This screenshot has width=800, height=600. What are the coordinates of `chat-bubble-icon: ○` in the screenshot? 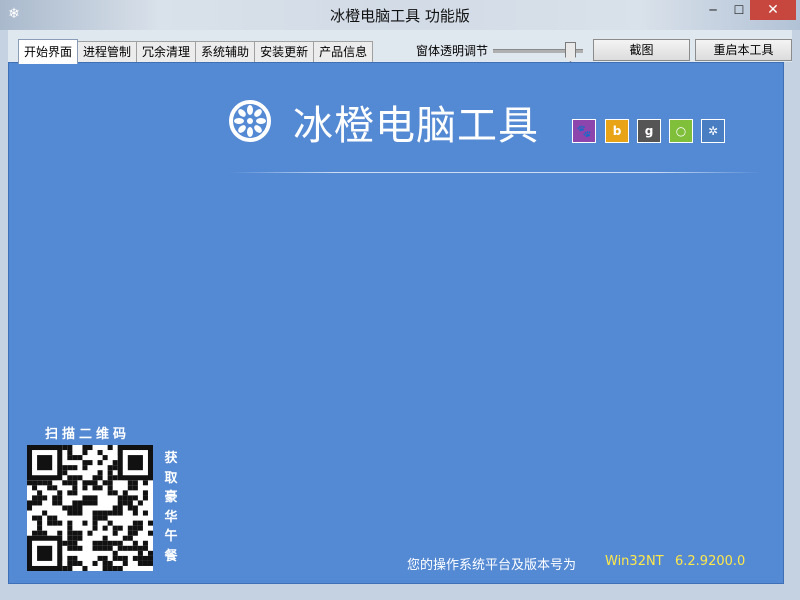 It's located at (681, 131).